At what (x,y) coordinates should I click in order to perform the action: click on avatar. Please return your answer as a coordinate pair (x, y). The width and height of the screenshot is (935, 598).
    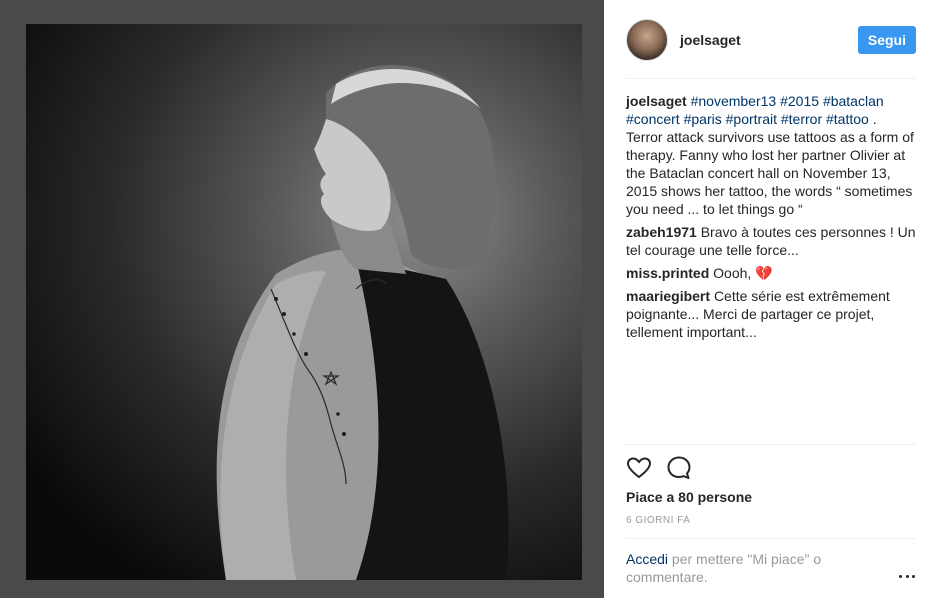
    Looking at the image, I should click on (647, 40).